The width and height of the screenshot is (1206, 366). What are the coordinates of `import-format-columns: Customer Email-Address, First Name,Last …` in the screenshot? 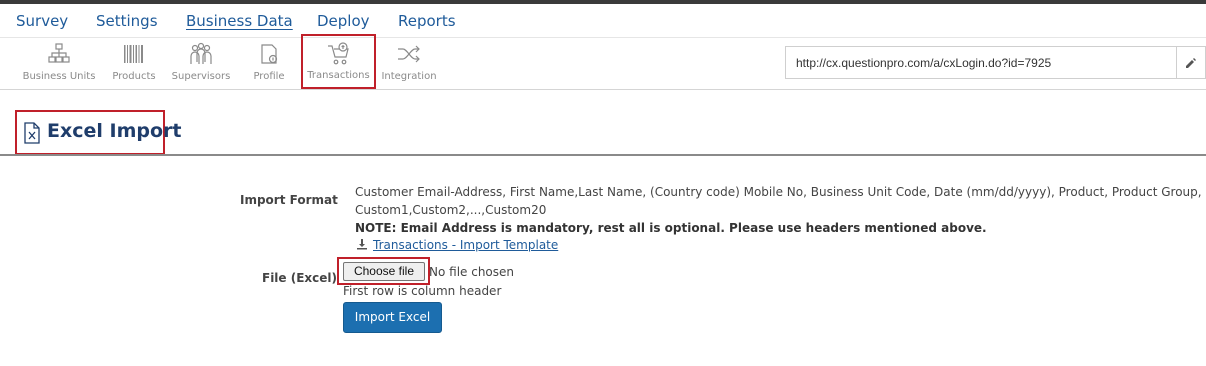 It's located at (778, 192).